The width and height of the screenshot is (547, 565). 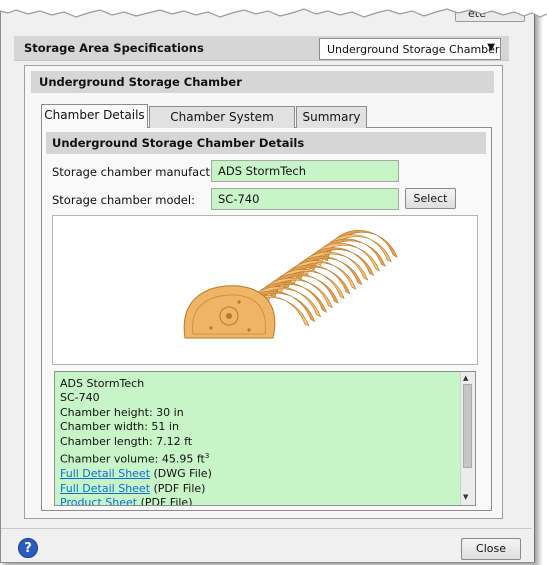 What do you see at coordinates (28, 548) in the screenshot?
I see `help-icon: ?` at bounding box center [28, 548].